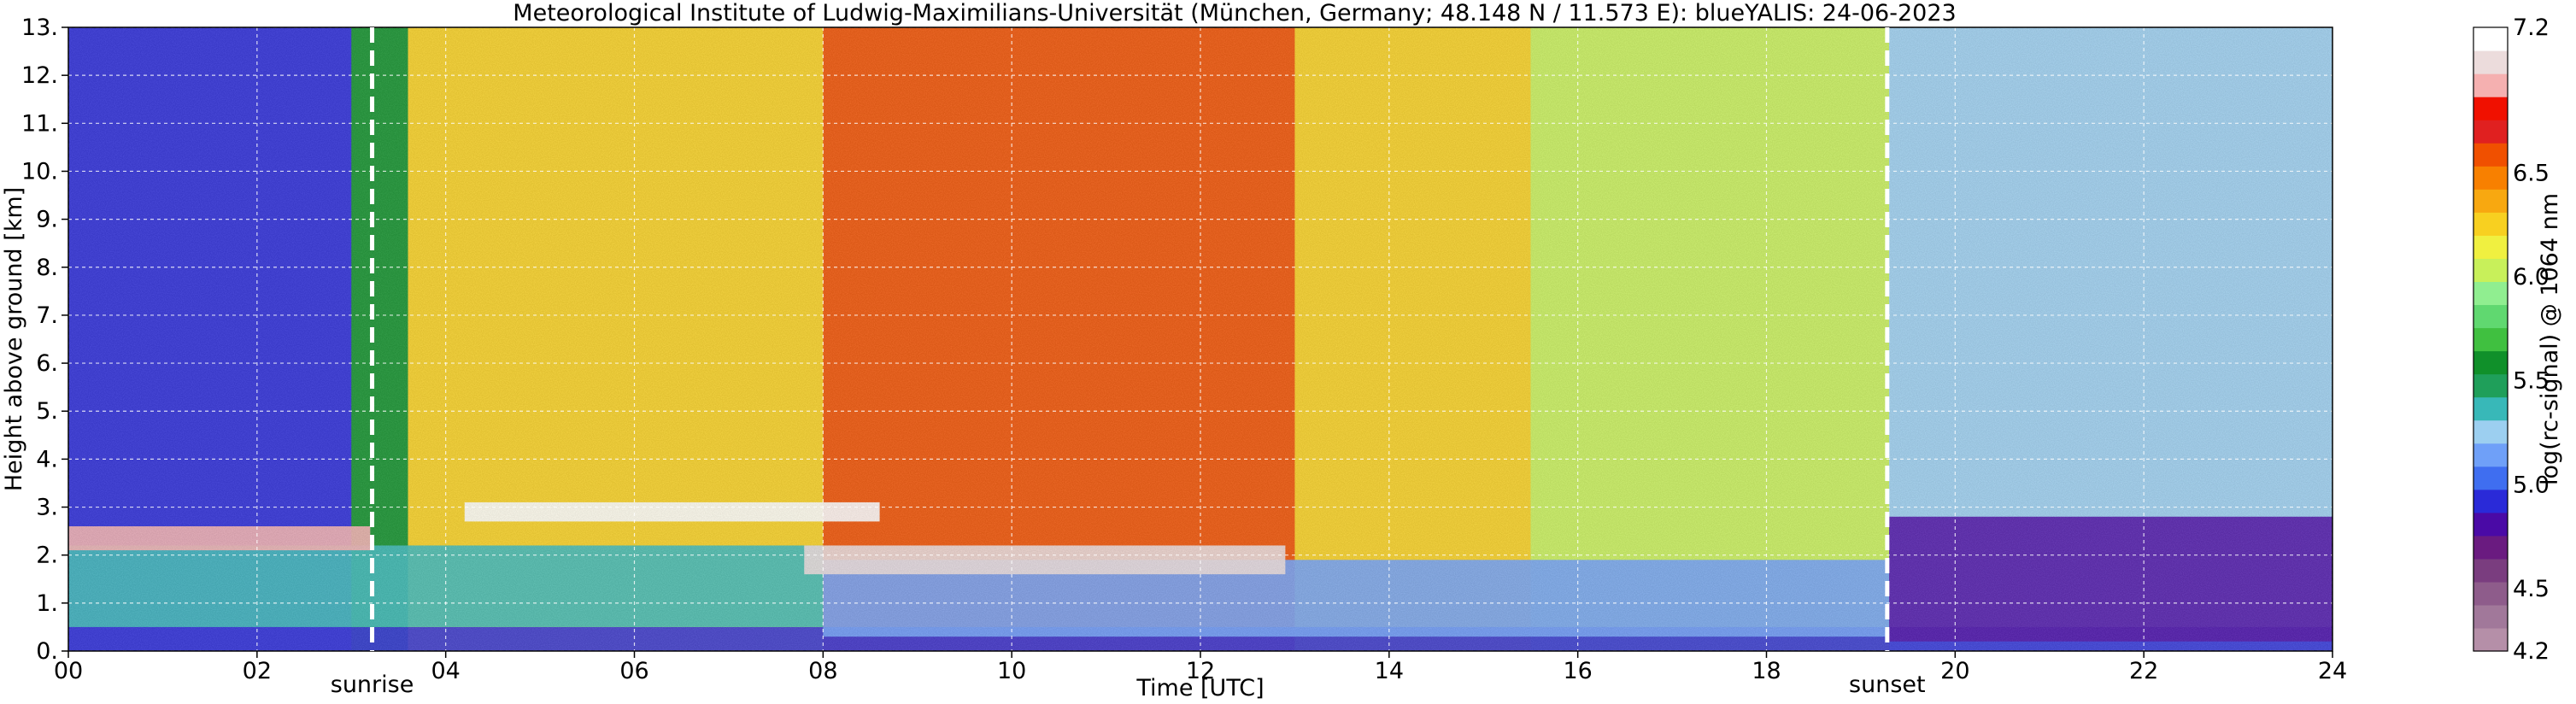 This screenshot has width=2576, height=704. I want to click on y-tick-label: 0., so click(47, 651).